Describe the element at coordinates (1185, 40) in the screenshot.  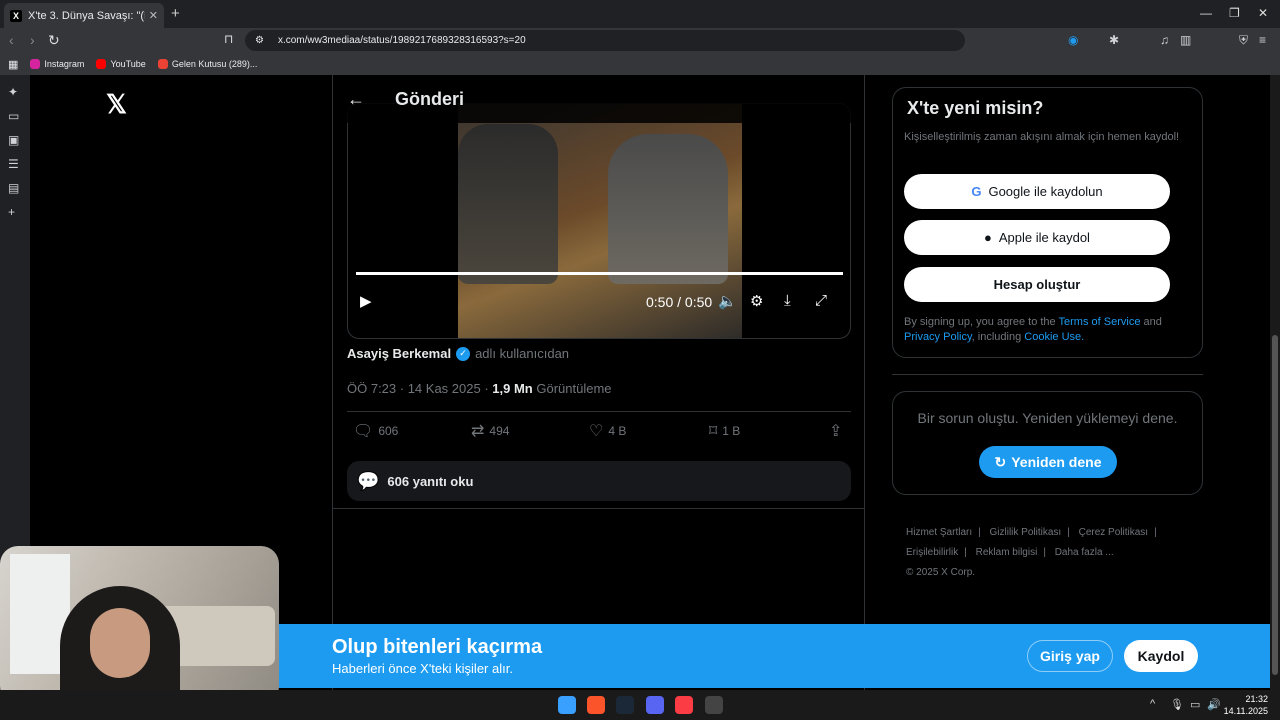
I see `sidebar-toggle-icon: ▥` at that location.